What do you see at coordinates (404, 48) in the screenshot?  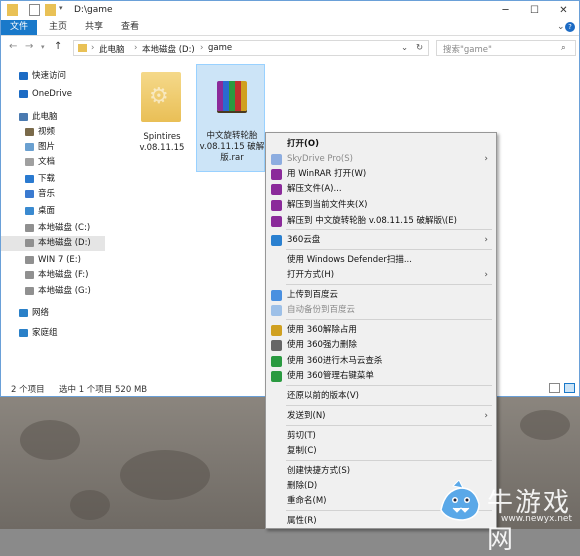 I see `address-dropdown-icon: ⌄` at bounding box center [404, 48].